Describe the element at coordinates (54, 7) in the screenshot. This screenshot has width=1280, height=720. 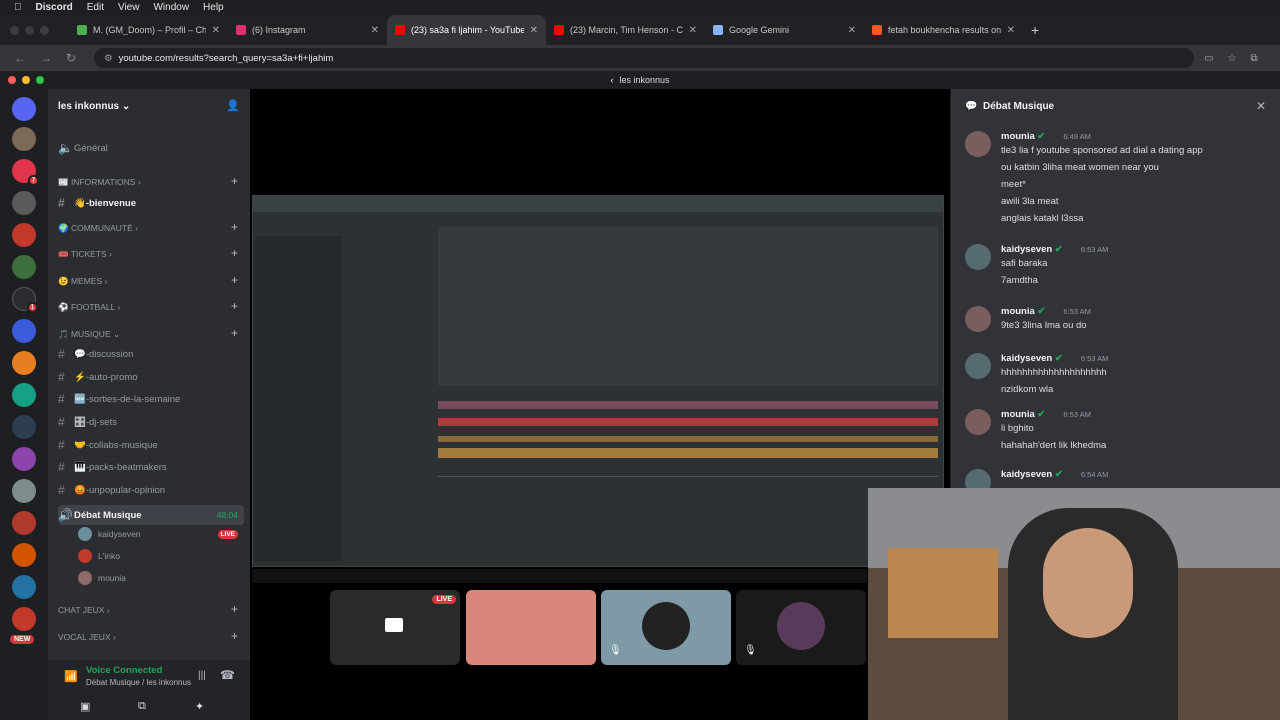
I see `menu-app-name: Discord` at that location.